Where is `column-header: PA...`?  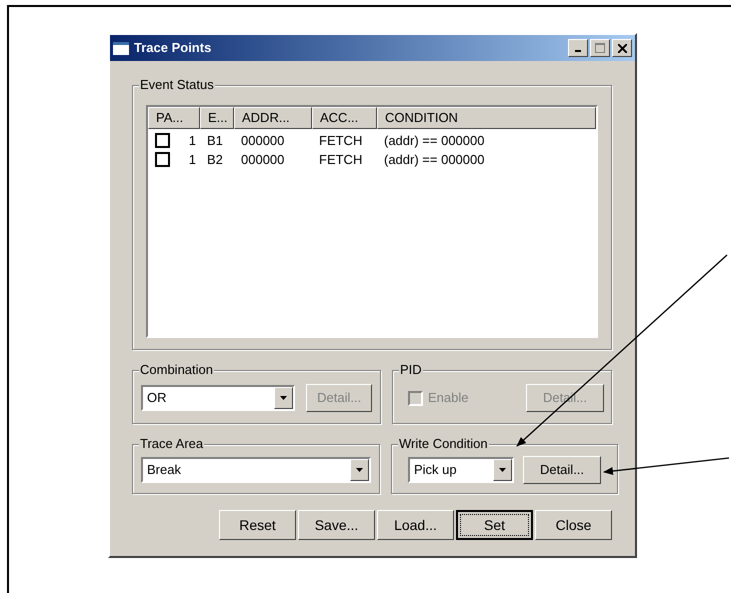 column-header: PA... is located at coordinates (174, 118).